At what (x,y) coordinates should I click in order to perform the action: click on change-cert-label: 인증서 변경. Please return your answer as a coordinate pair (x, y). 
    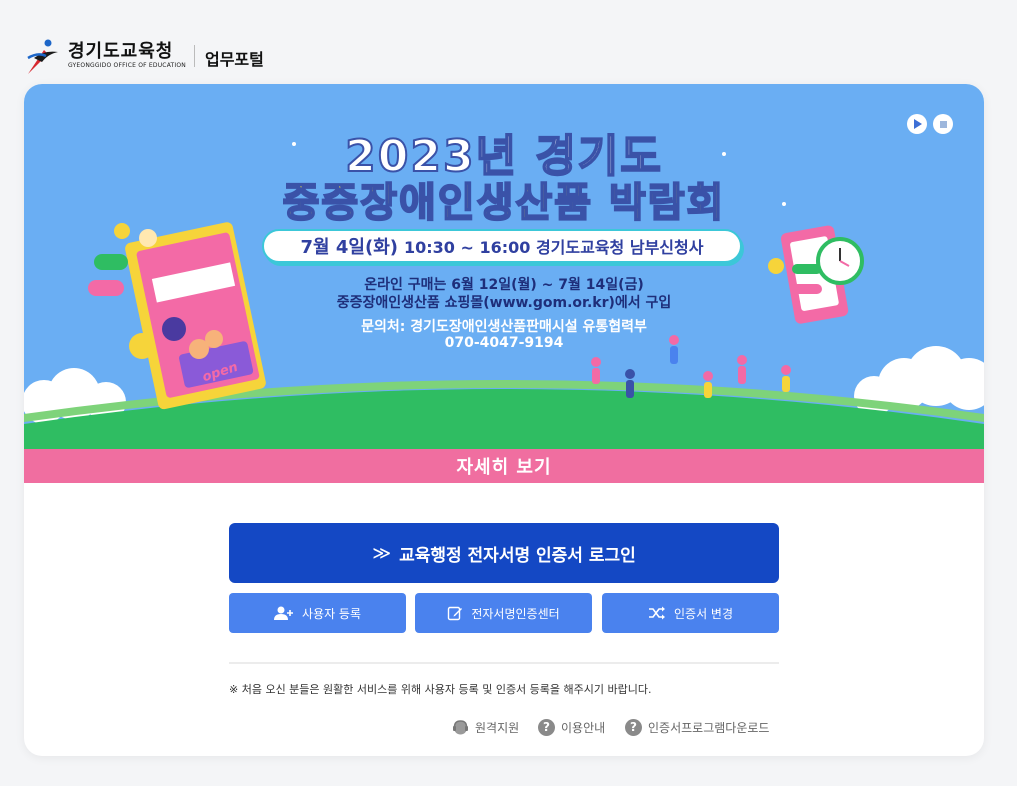
    Looking at the image, I should click on (703, 613).